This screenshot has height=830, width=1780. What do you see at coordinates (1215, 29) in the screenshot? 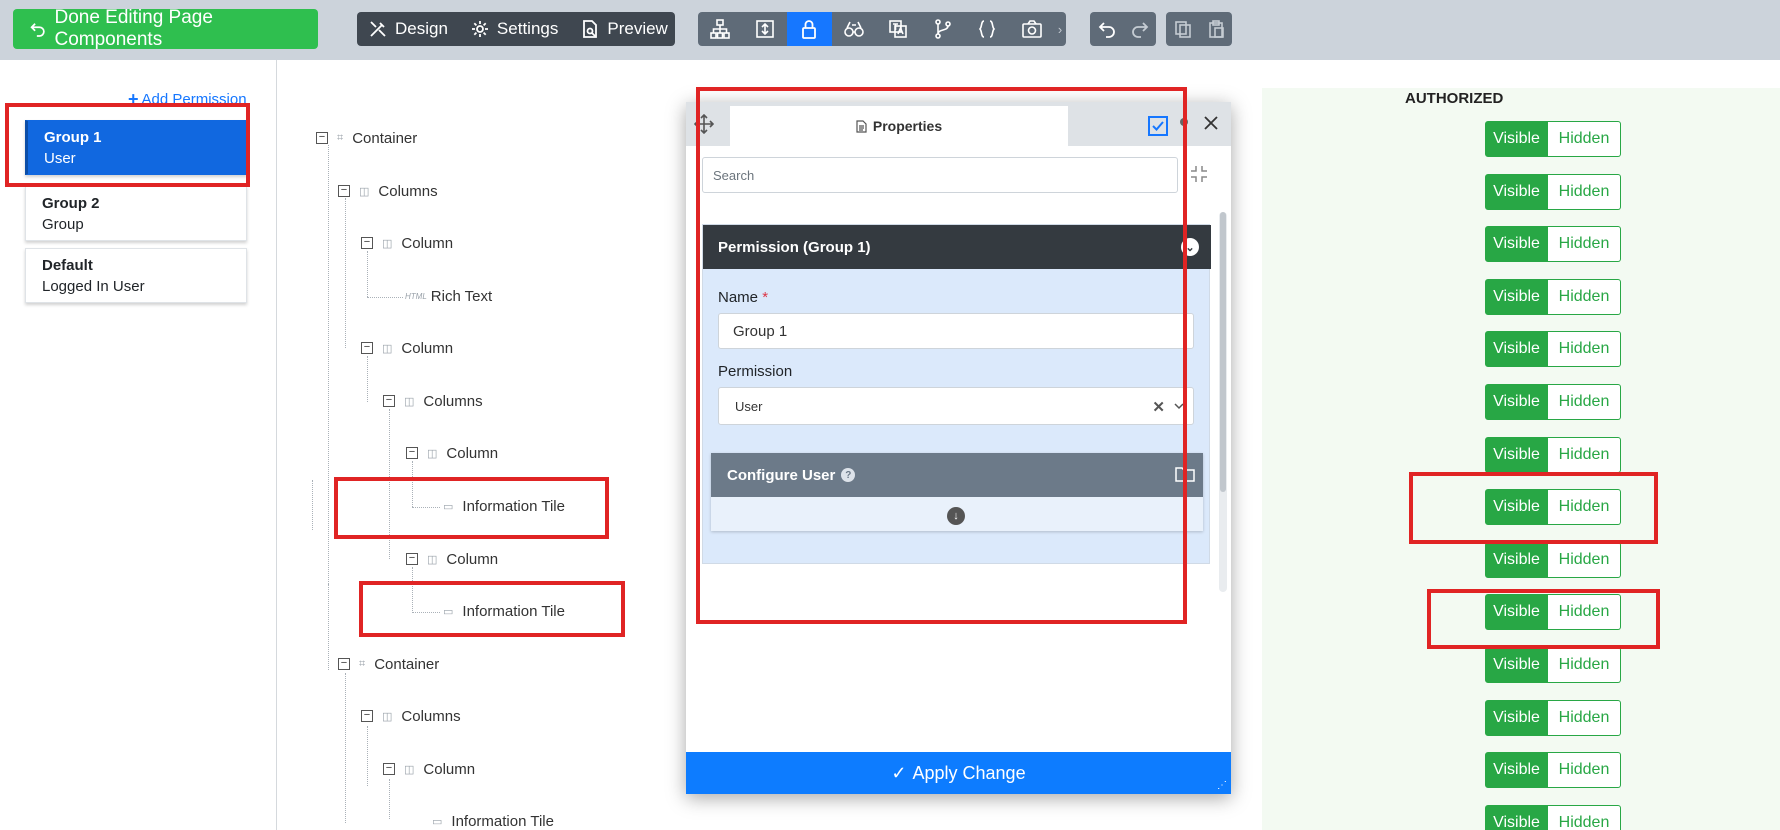
I see `paste-button` at bounding box center [1215, 29].